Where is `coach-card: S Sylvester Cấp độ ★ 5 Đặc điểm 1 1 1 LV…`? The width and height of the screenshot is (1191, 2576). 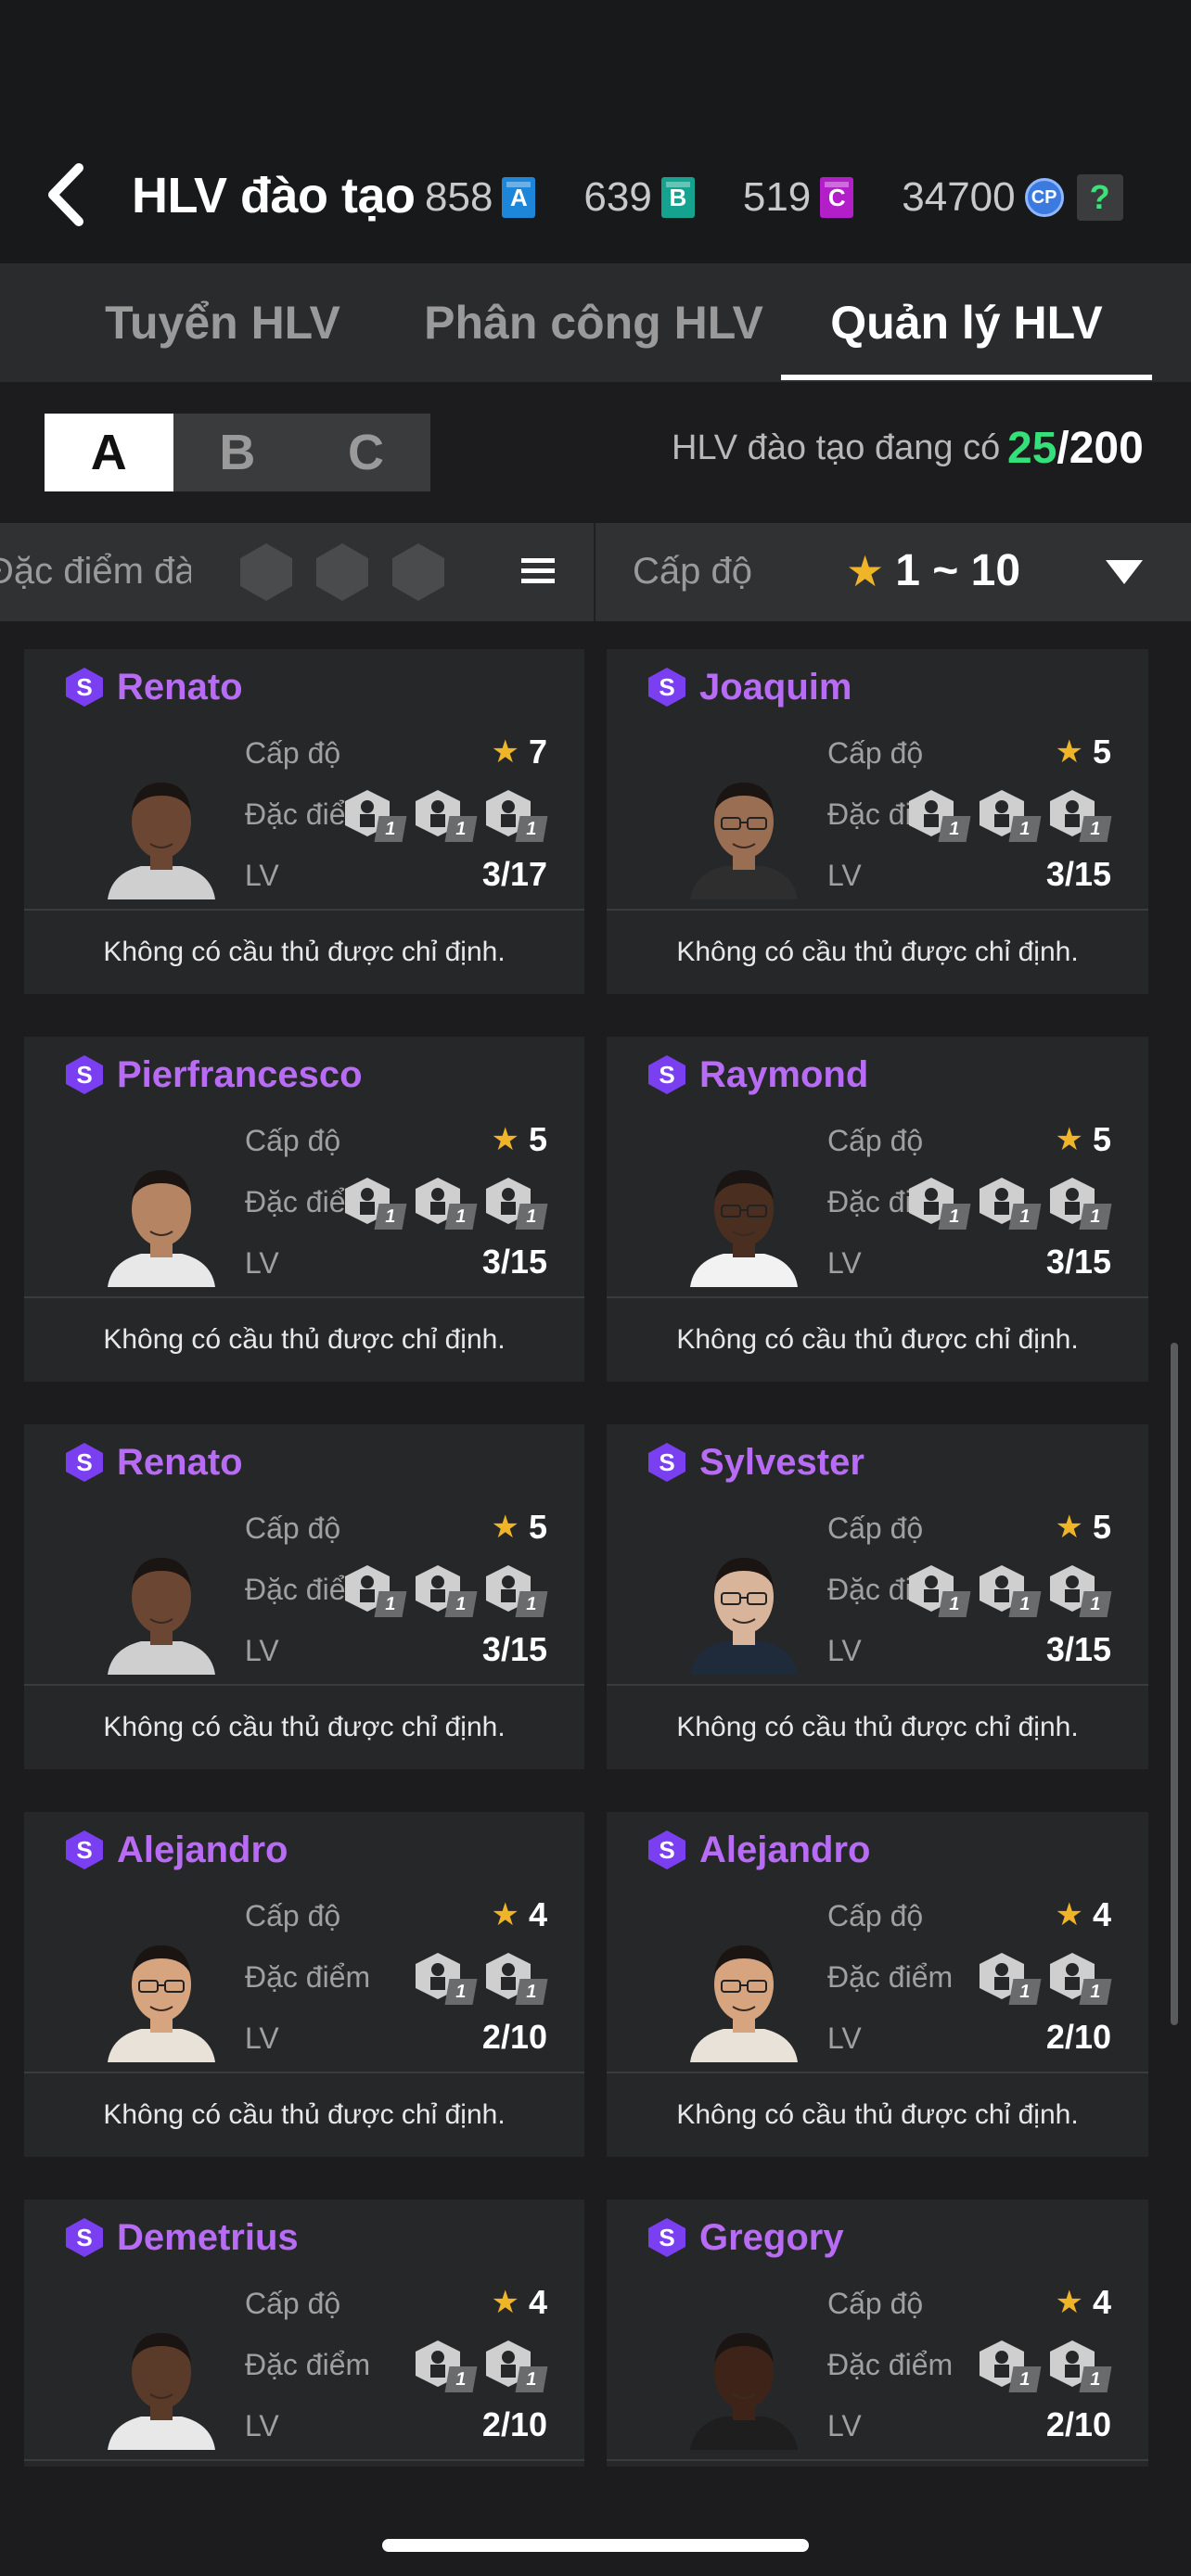
coach-card: S Sylvester Cấp độ ★ 5 Đặc điểm 1 1 1 LV… is located at coordinates (877, 1597).